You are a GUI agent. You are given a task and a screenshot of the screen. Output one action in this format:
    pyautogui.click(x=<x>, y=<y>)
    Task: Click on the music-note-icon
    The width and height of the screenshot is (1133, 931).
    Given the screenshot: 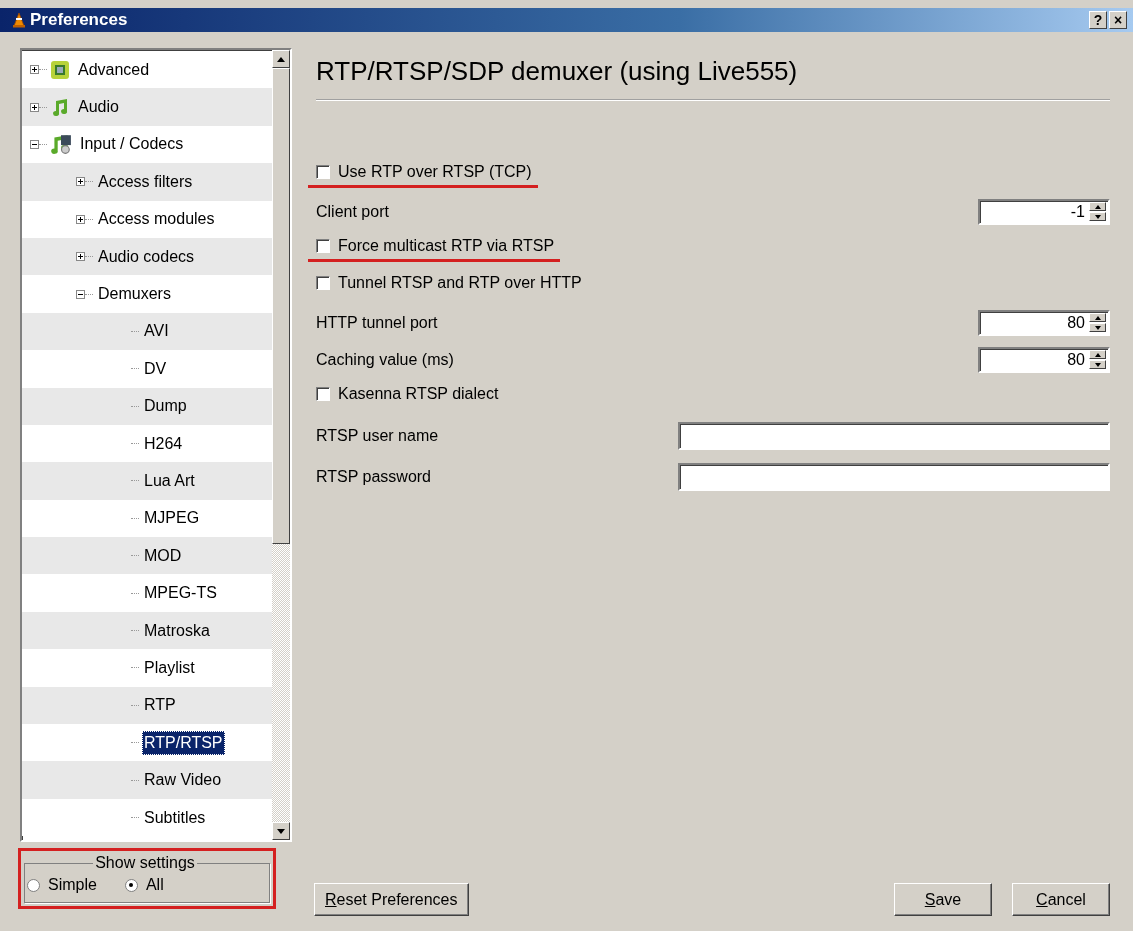 What is the action you would take?
    pyautogui.click(x=60, y=107)
    